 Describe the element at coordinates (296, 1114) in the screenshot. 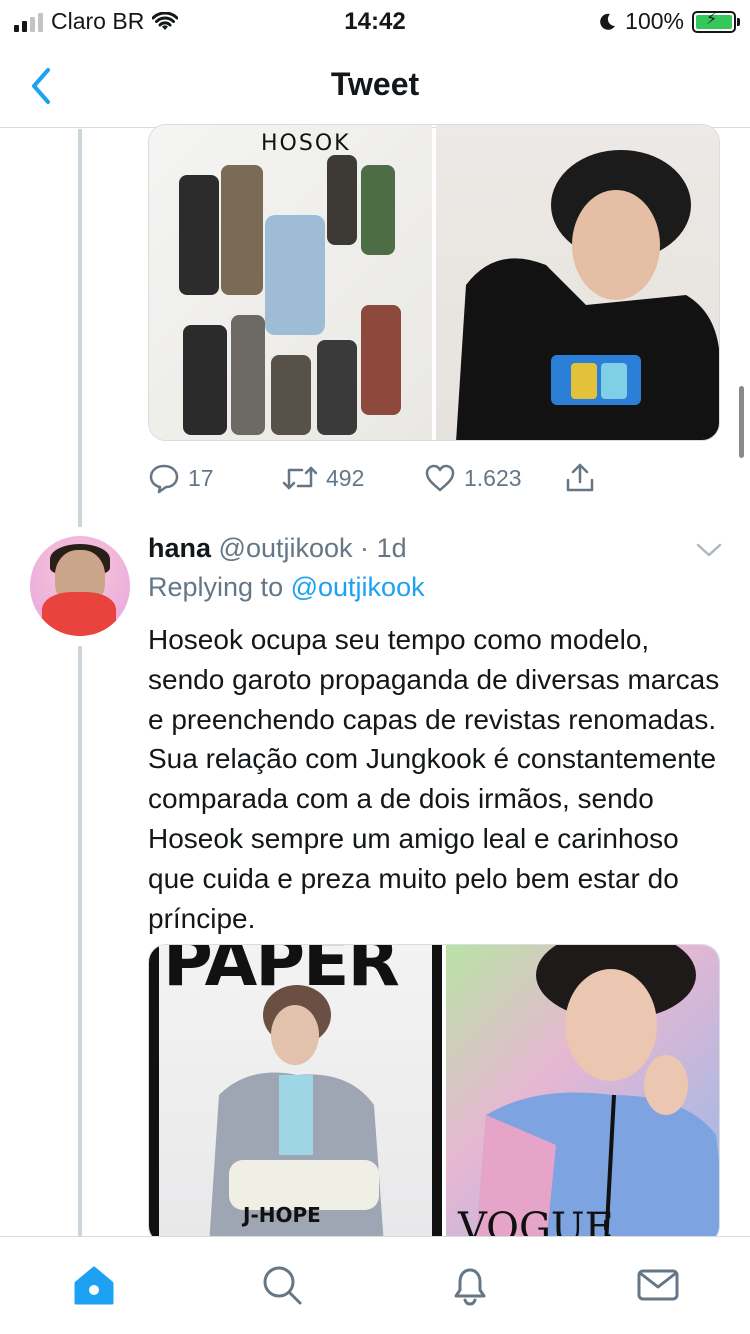

I see `paper-cover-art` at that location.